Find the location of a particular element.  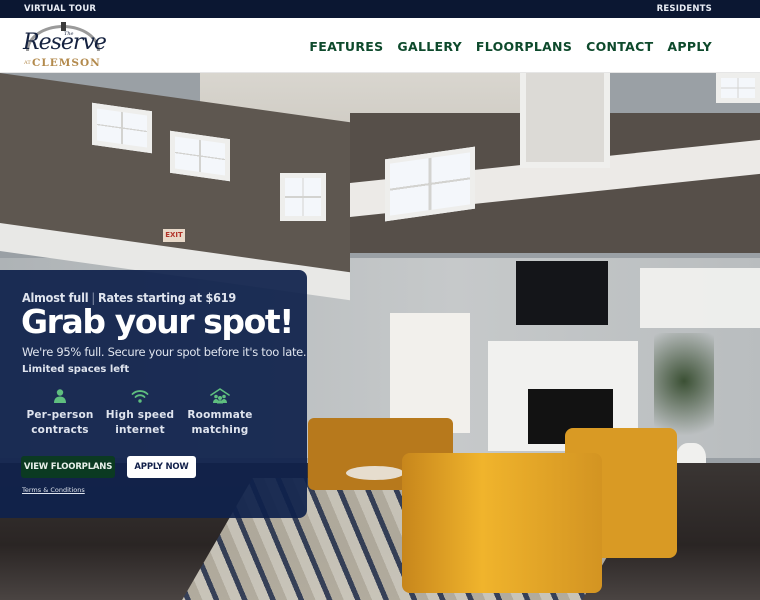

feature-label: High speed internet is located at coordinates (140, 422).